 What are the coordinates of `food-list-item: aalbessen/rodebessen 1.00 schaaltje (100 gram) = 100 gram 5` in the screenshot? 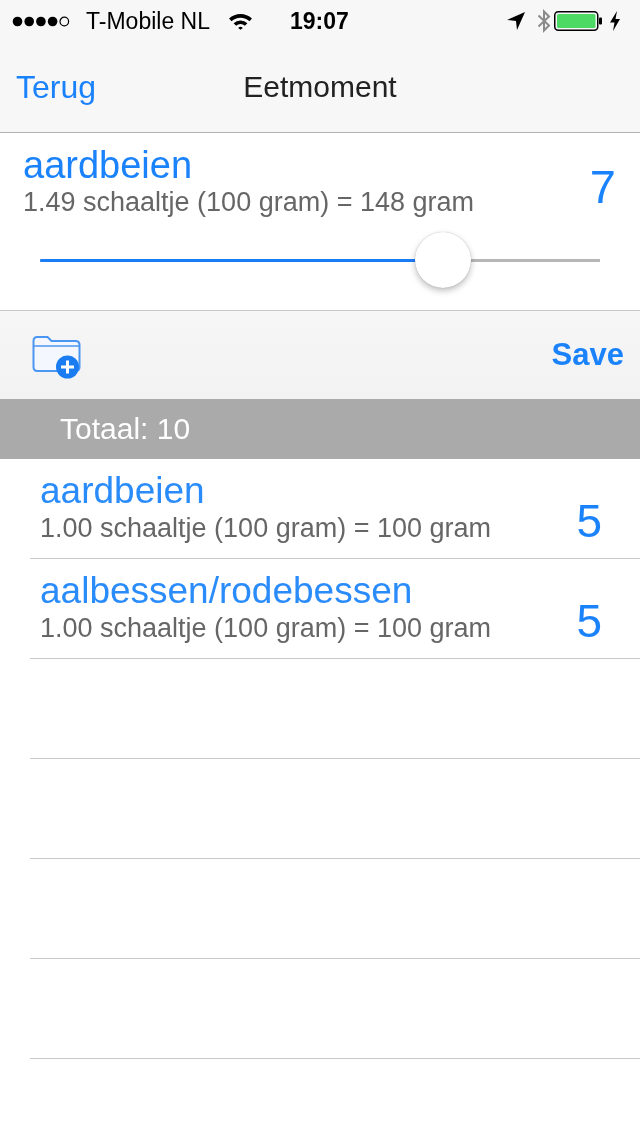 It's located at (335, 609).